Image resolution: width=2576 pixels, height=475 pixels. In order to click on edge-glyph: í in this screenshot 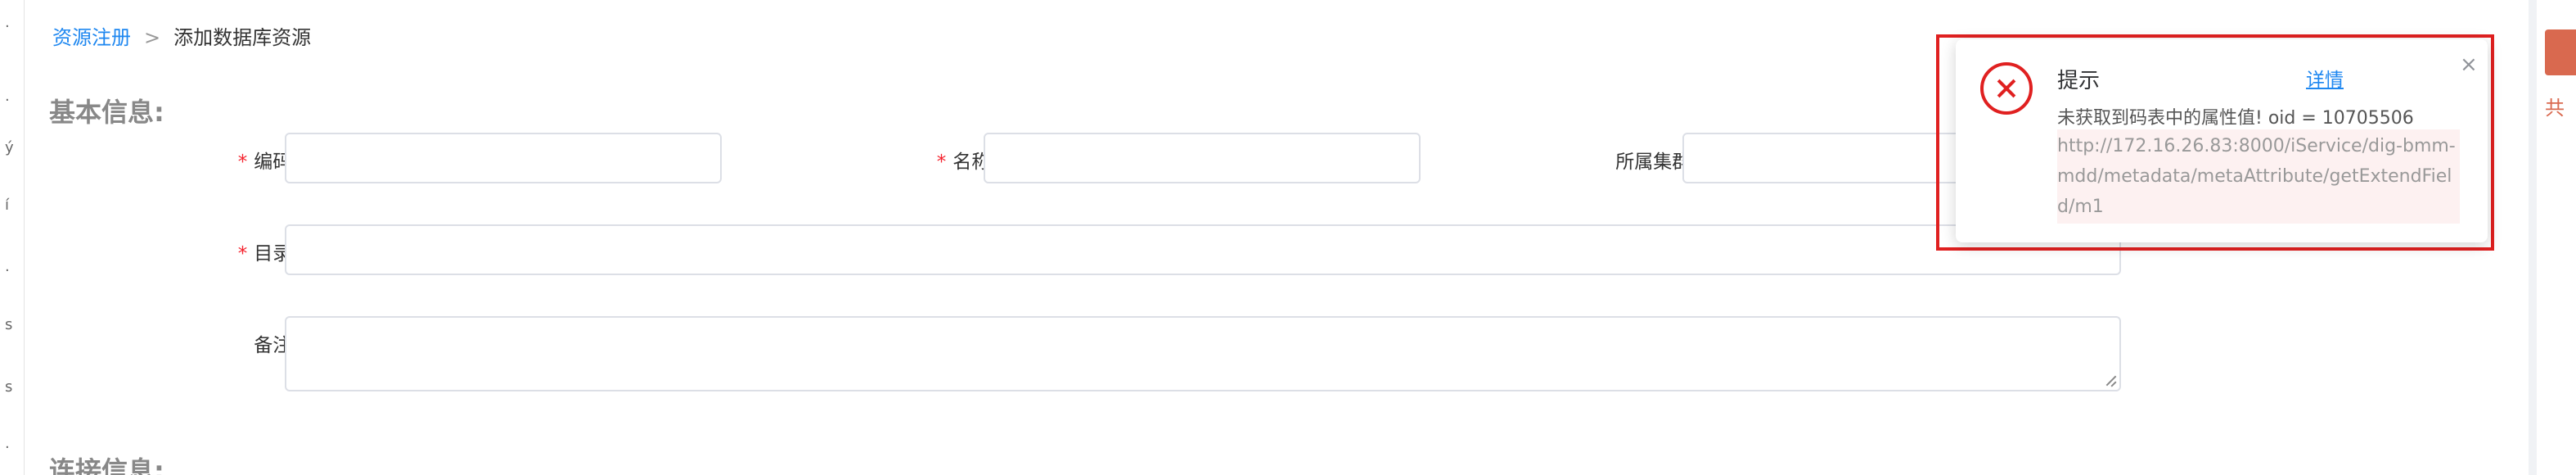, I will do `click(7, 205)`.